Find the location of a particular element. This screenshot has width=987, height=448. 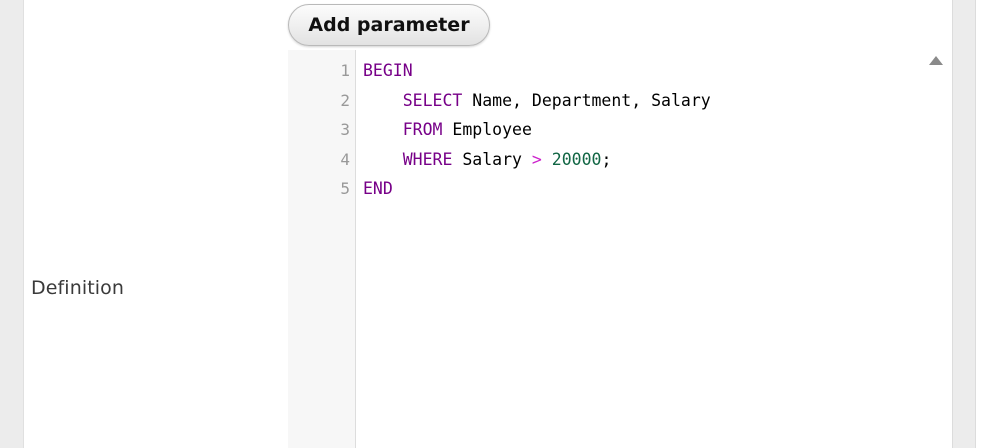

sql-number: 20000 is located at coordinates (571, 159).